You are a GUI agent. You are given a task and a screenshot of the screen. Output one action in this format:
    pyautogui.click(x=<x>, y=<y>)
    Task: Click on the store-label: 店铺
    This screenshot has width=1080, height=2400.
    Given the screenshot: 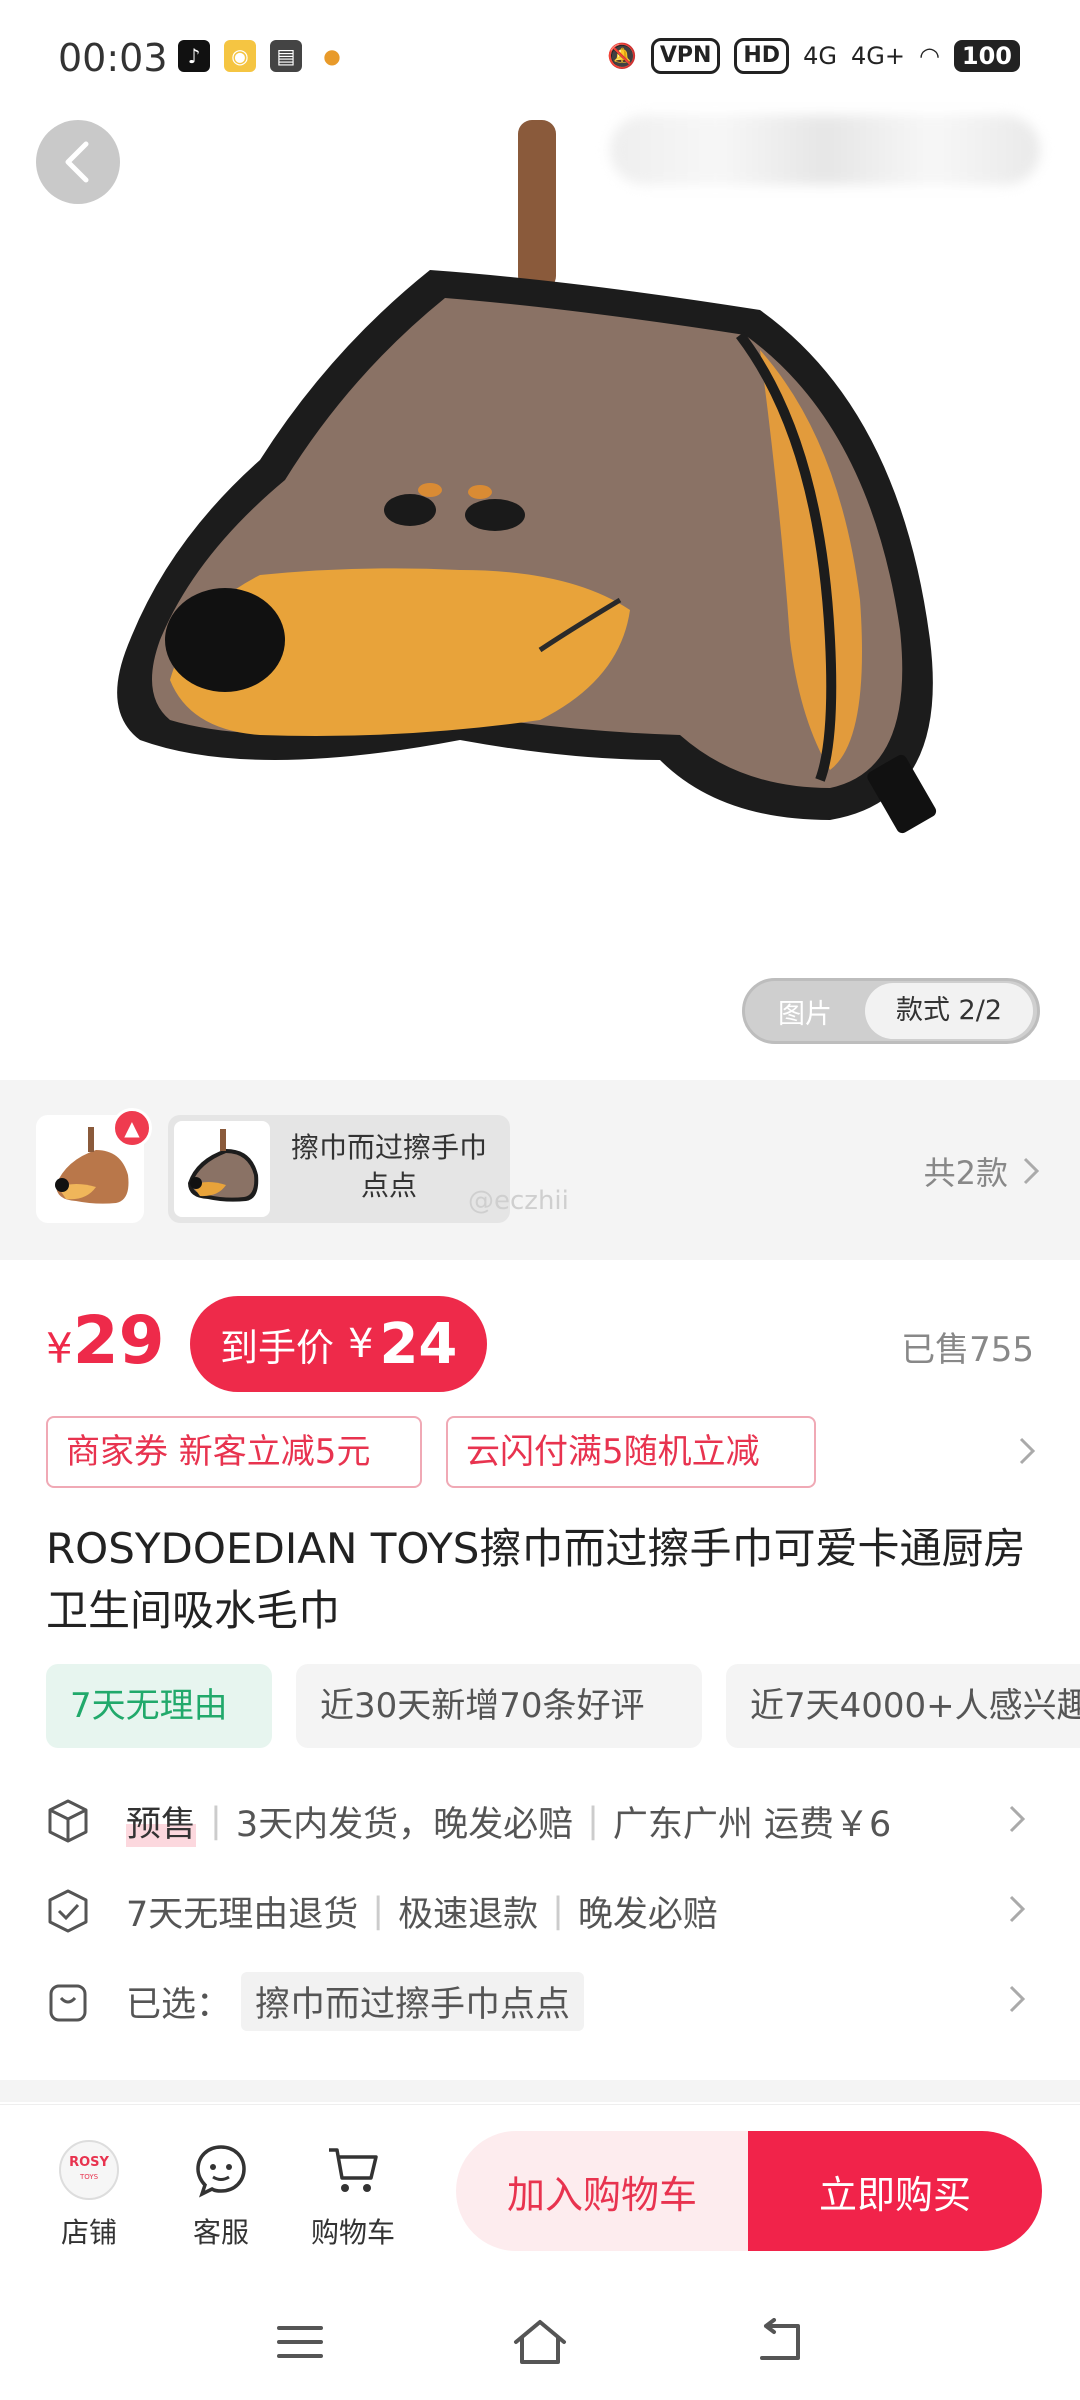 What is the action you would take?
    pyautogui.click(x=88, y=2232)
    